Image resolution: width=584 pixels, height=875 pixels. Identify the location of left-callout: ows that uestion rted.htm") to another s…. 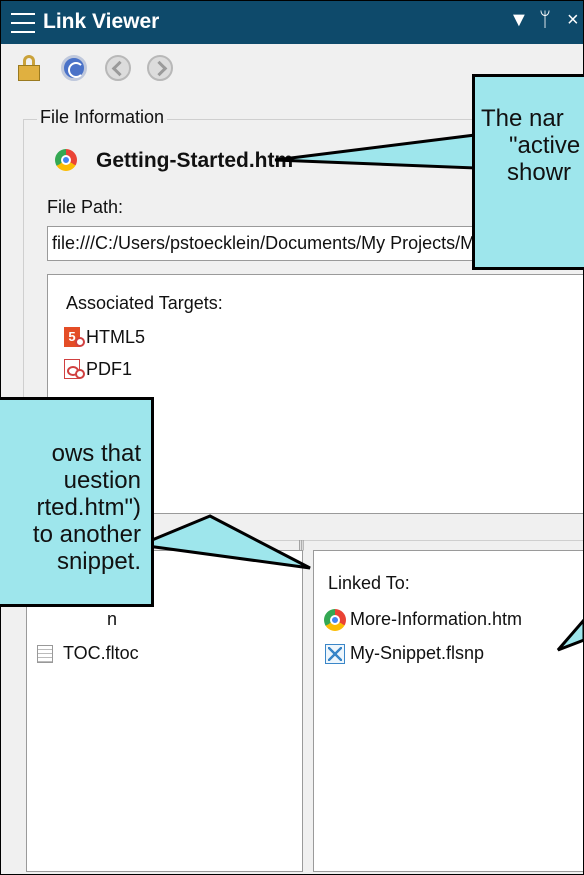
(77, 502).